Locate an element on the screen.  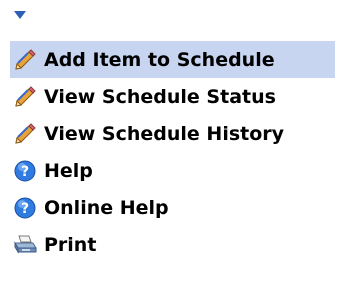
printer-icon is located at coordinates (25, 244).